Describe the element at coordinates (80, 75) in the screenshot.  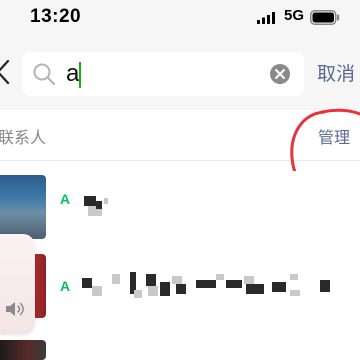
I see `text-caret` at that location.